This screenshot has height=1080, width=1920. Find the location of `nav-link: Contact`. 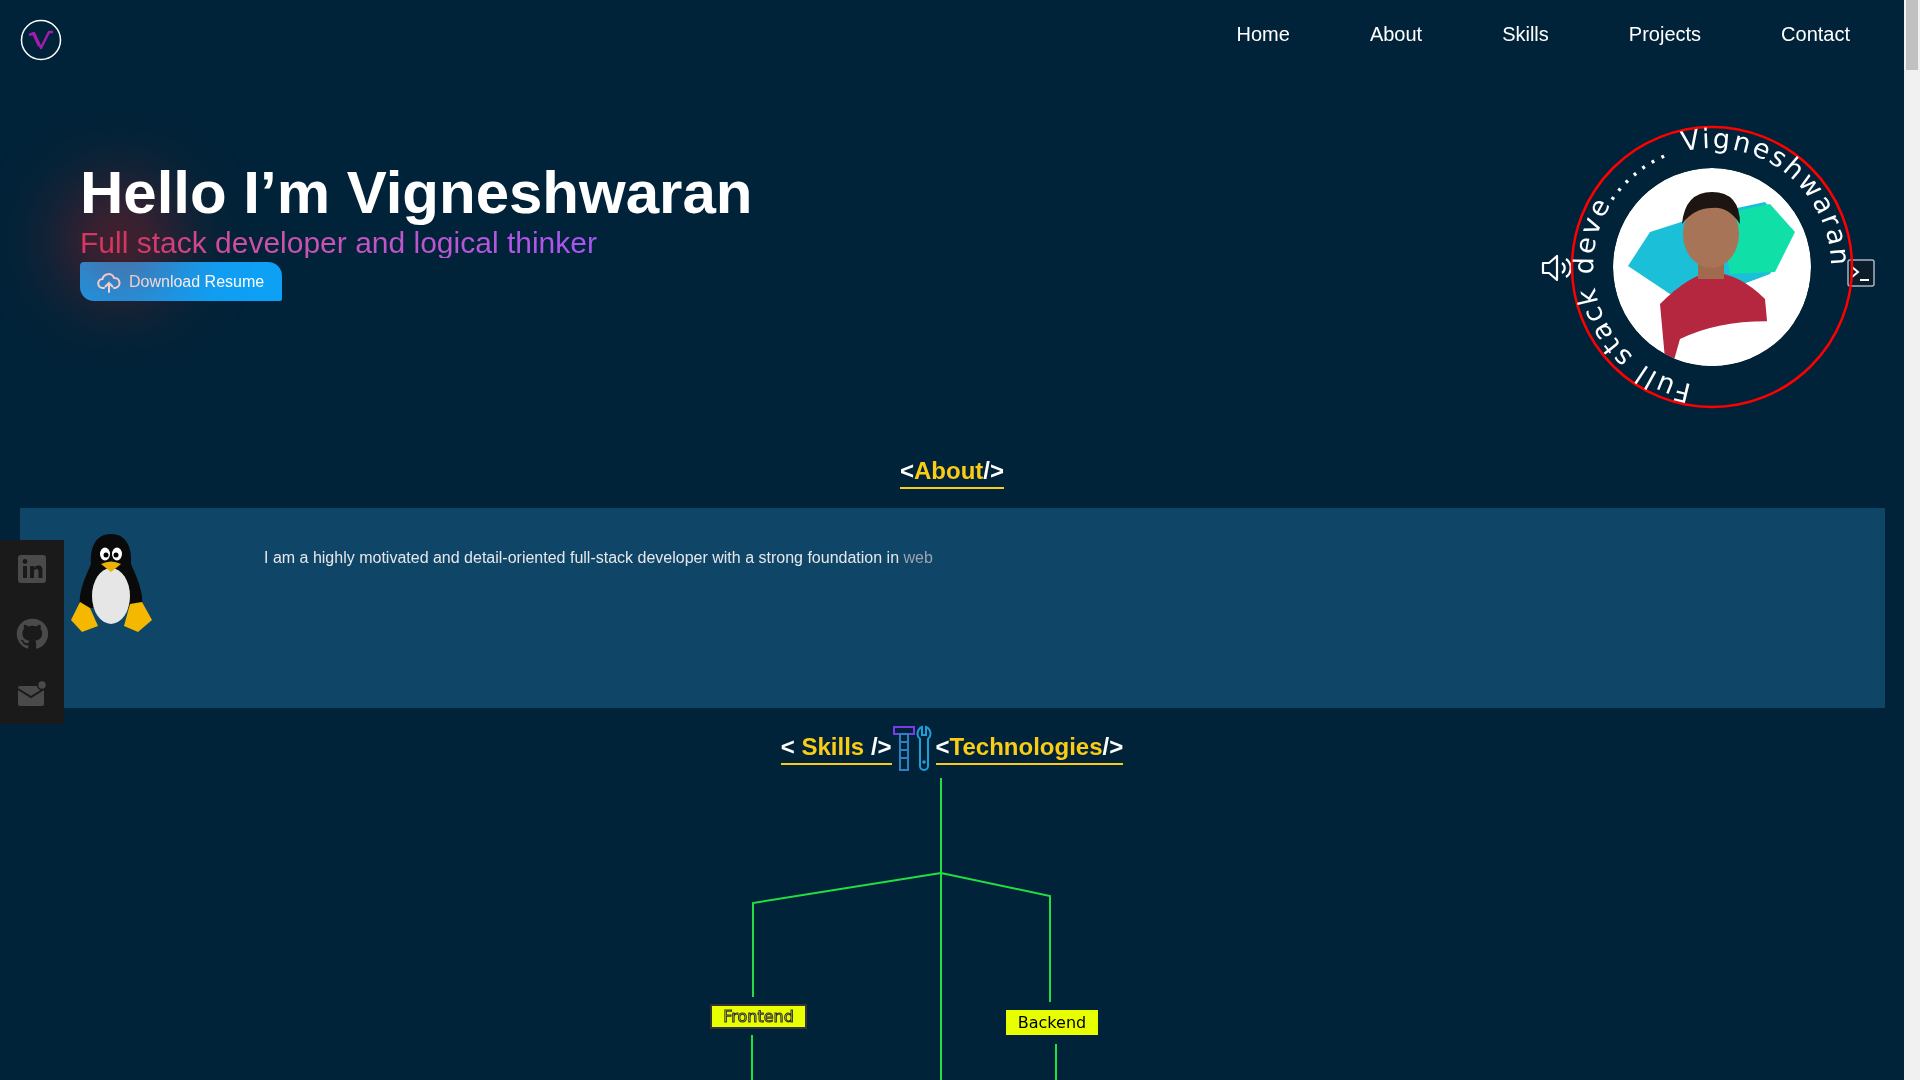

nav-link: Contact is located at coordinates (1815, 34).